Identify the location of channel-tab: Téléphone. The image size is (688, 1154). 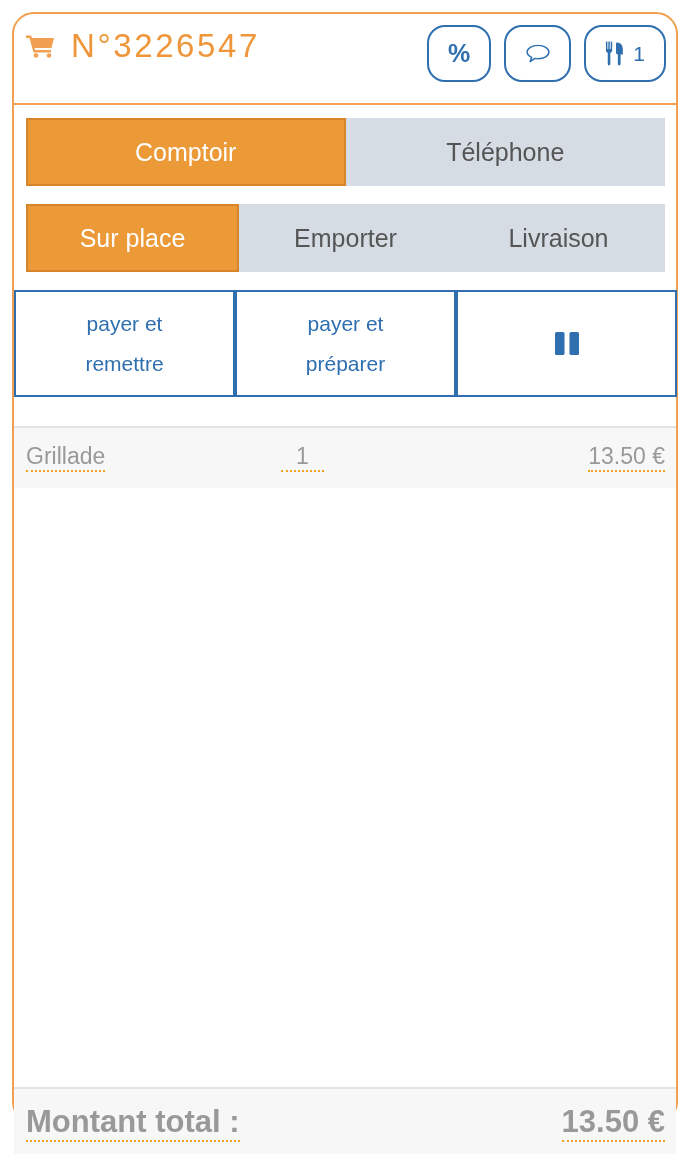
(505, 152).